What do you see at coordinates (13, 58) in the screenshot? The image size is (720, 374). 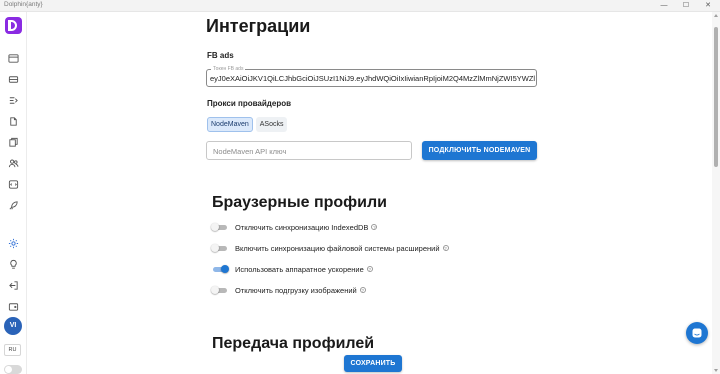 I see `browser-profiles-icon` at bounding box center [13, 58].